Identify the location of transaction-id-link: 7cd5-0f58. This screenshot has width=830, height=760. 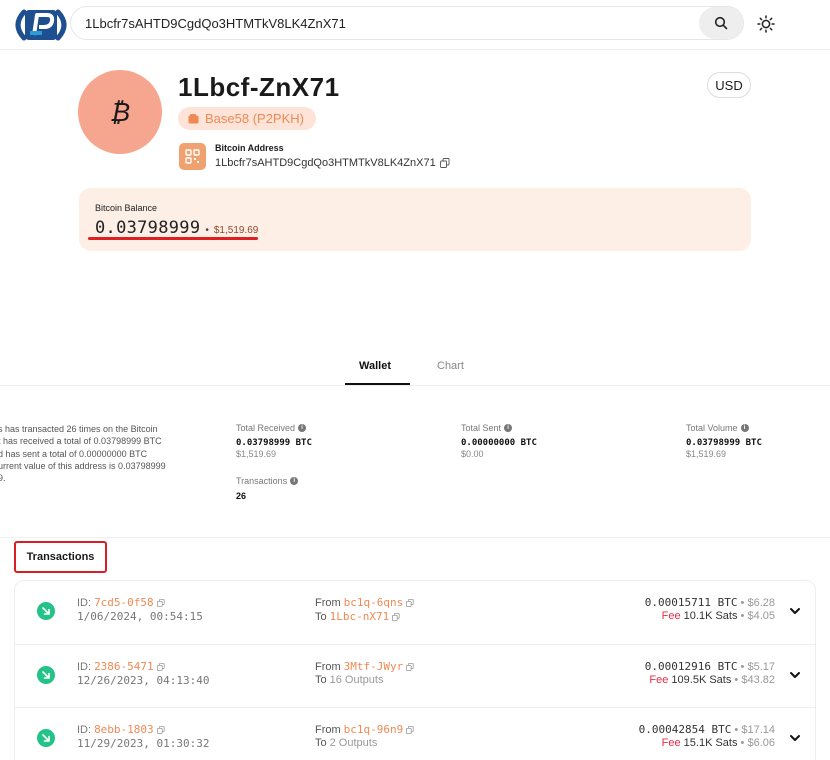
(124, 602).